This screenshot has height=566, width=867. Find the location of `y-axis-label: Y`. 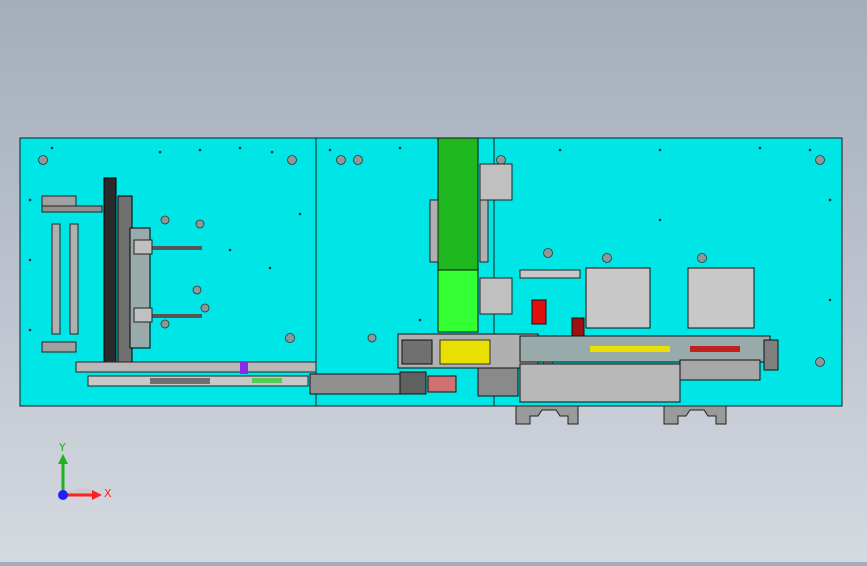

y-axis-label: Y is located at coordinates (62, 447).